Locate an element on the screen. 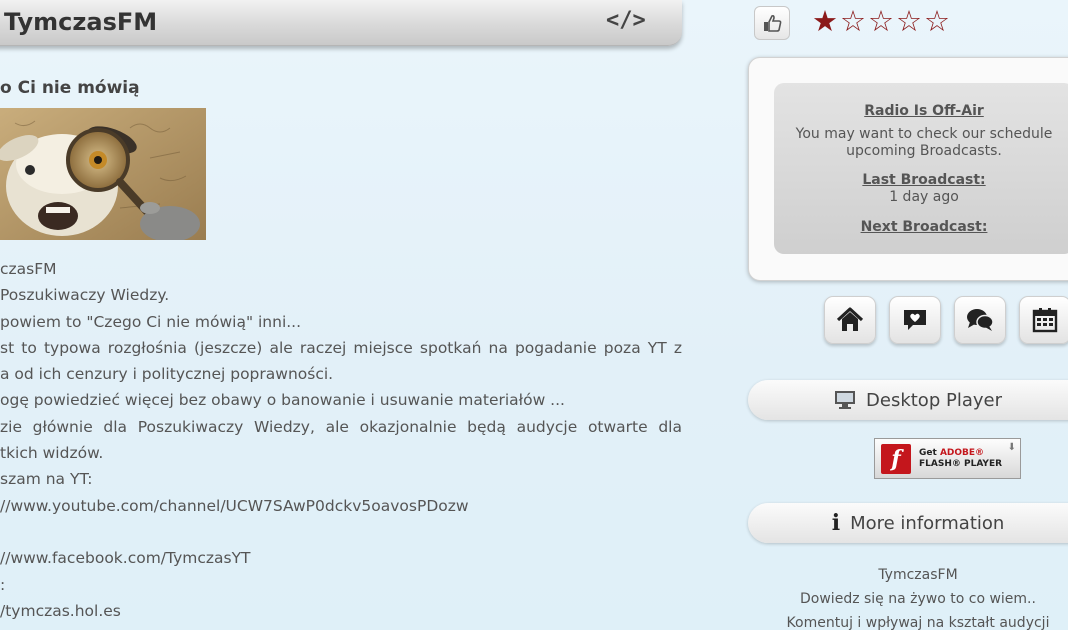 The width and height of the screenshot is (1068, 630). home-button is located at coordinates (850, 320).